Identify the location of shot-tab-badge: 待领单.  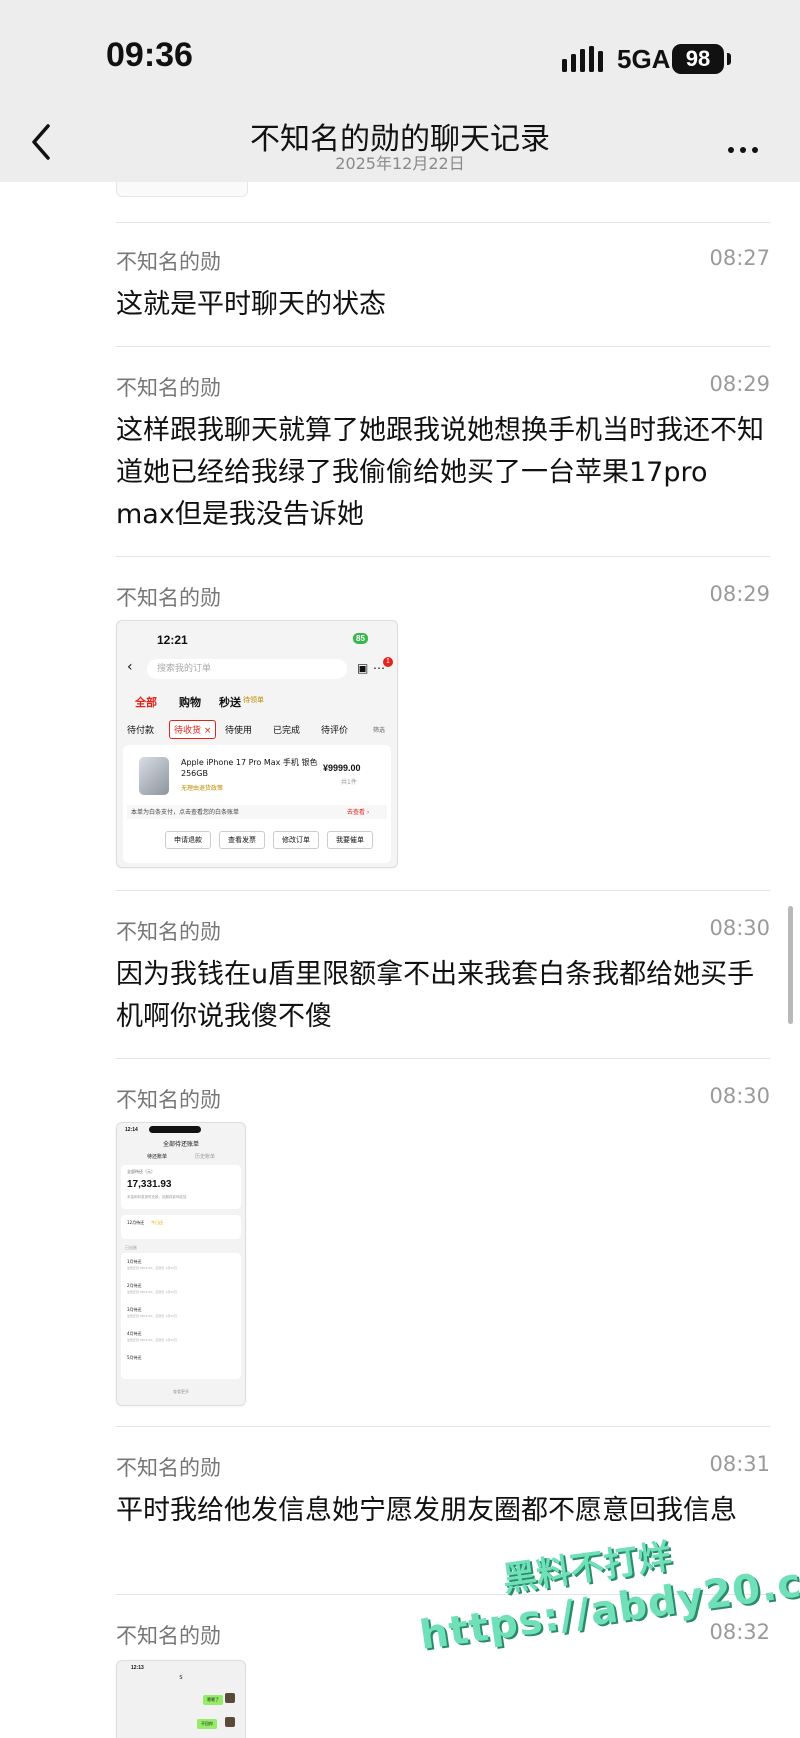
(253, 700).